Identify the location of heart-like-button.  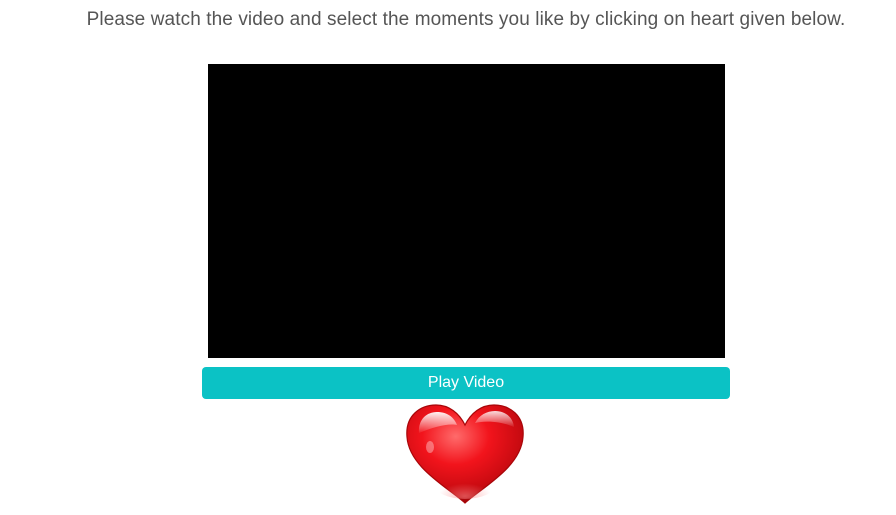
(465, 455).